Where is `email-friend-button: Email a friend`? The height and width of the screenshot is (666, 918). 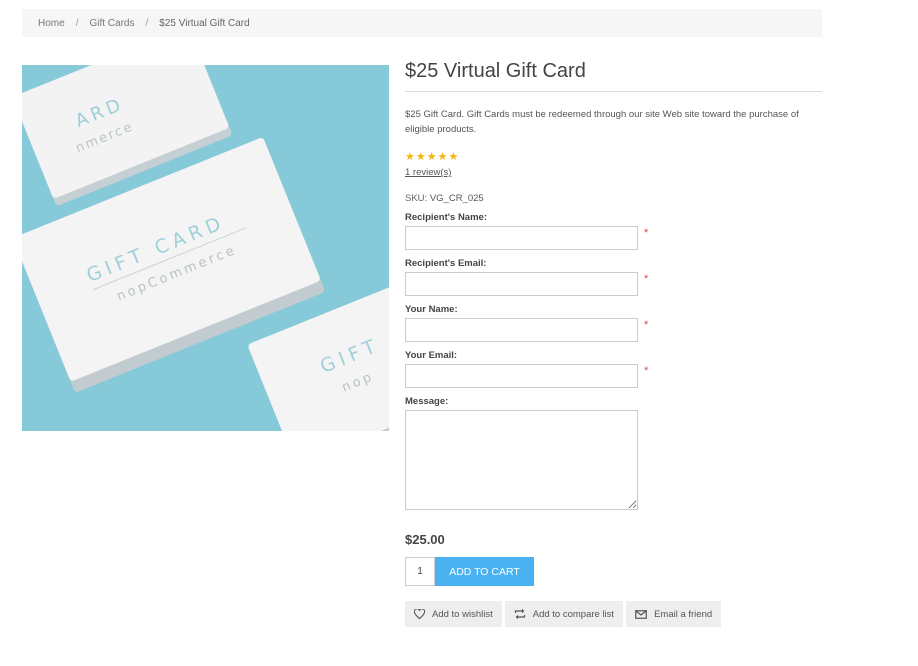 email-friend-button: Email a friend is located at coordinates (674, 614).